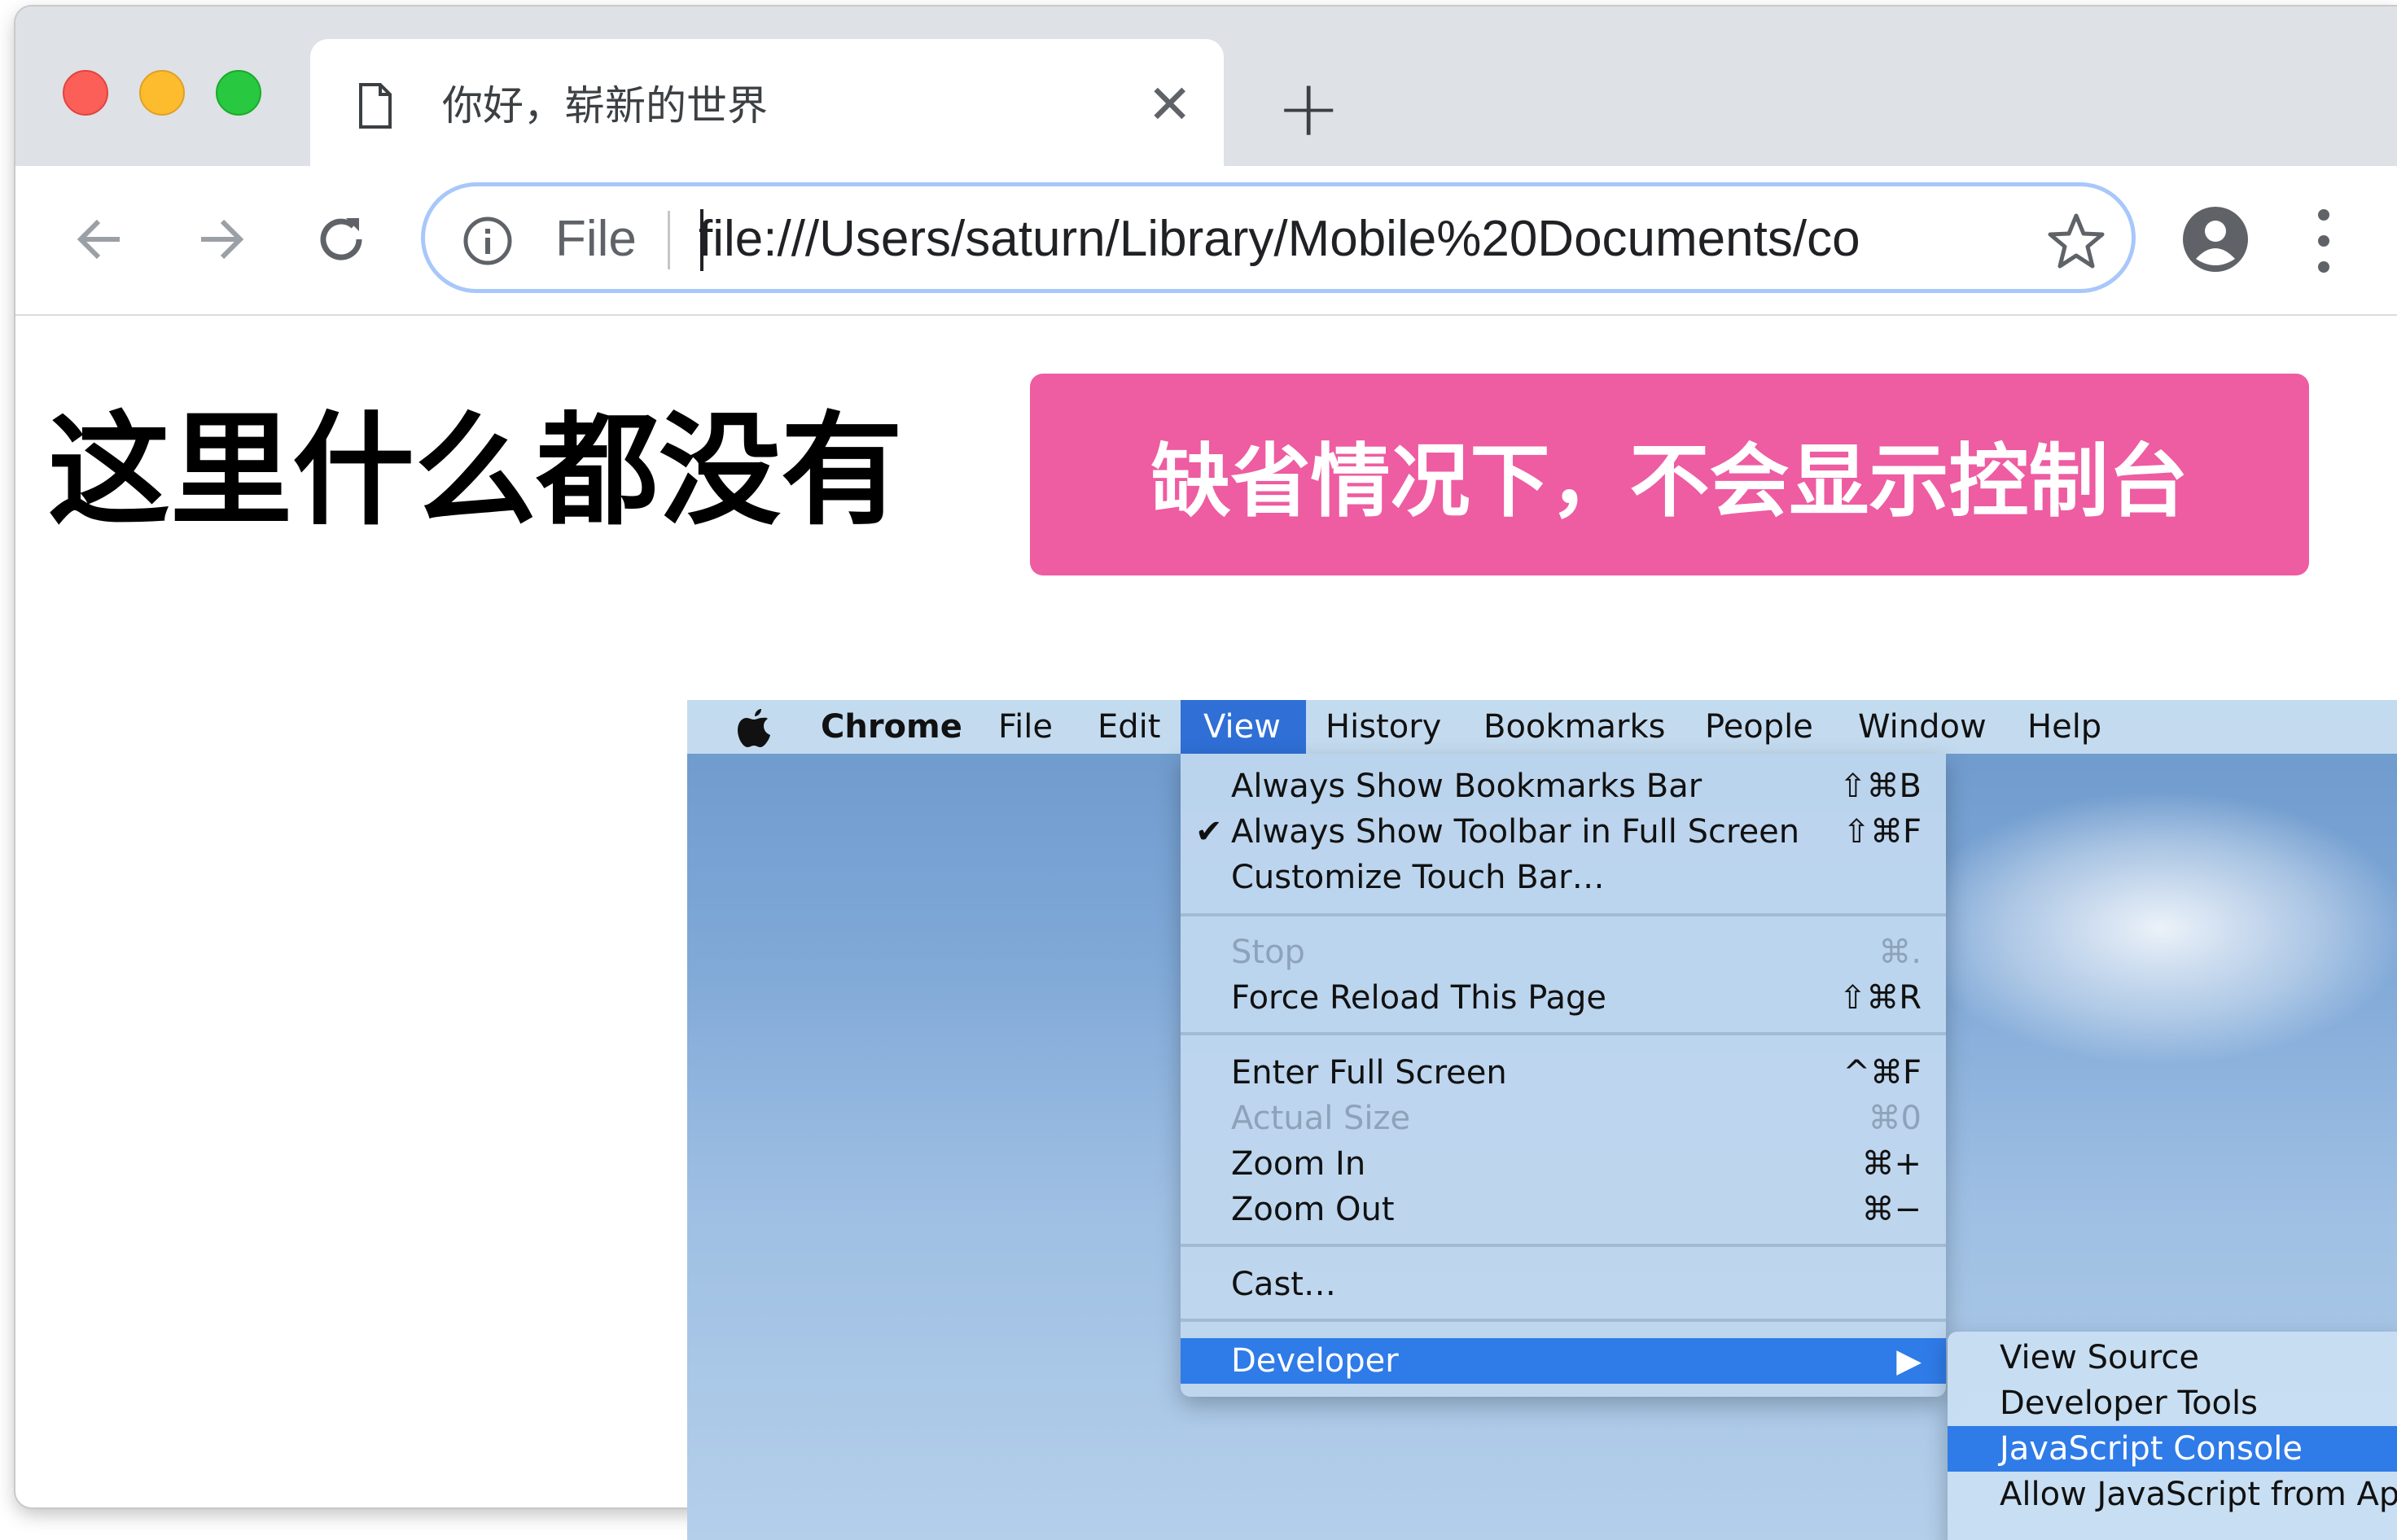 The width and height of the screenshot is (2397, 1540). Describe the element at coordinates (2215, 239) in the screenshot. I see `profile-avatar-icon` at that location.